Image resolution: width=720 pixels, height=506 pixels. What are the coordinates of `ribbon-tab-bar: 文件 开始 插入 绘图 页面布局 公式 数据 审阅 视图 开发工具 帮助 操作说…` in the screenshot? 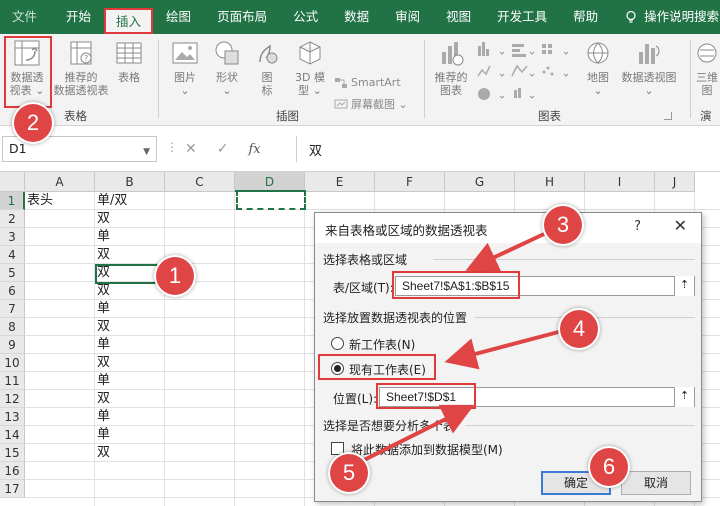 It's located at (360, 17).